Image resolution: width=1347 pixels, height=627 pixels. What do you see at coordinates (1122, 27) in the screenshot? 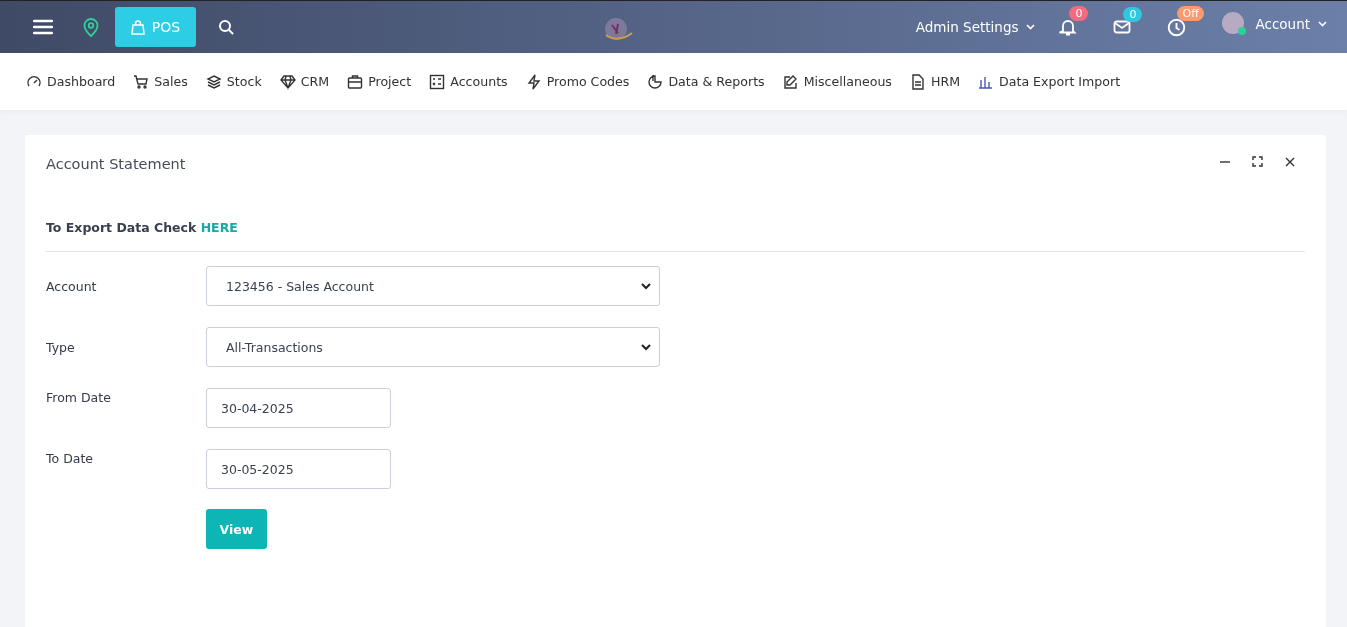
I see `mail-icon` at bounding box center [1122, 27].